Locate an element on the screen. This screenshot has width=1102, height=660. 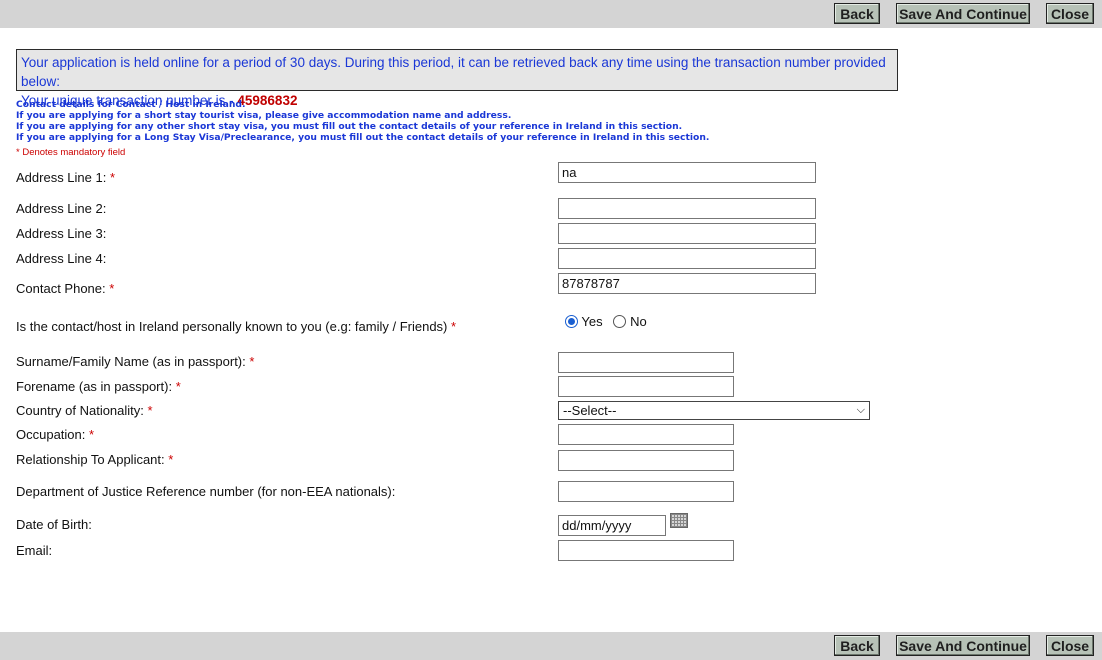
top-toolbar: Back Save And Continue Close is located at coordinates (551, 14).